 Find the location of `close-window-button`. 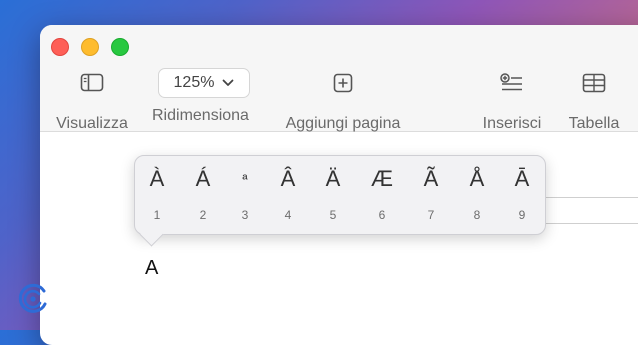

close-window-button is located at coordinates (60, 47).